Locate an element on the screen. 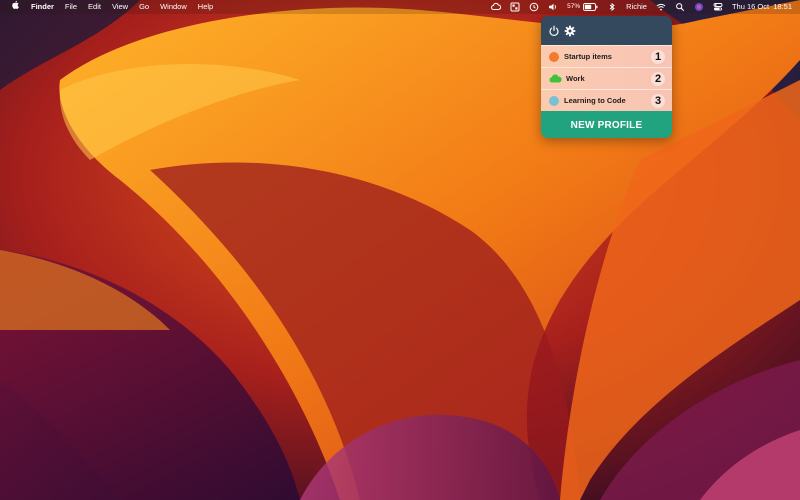  profile-label: Startup items is located at coordinates (588, 56).